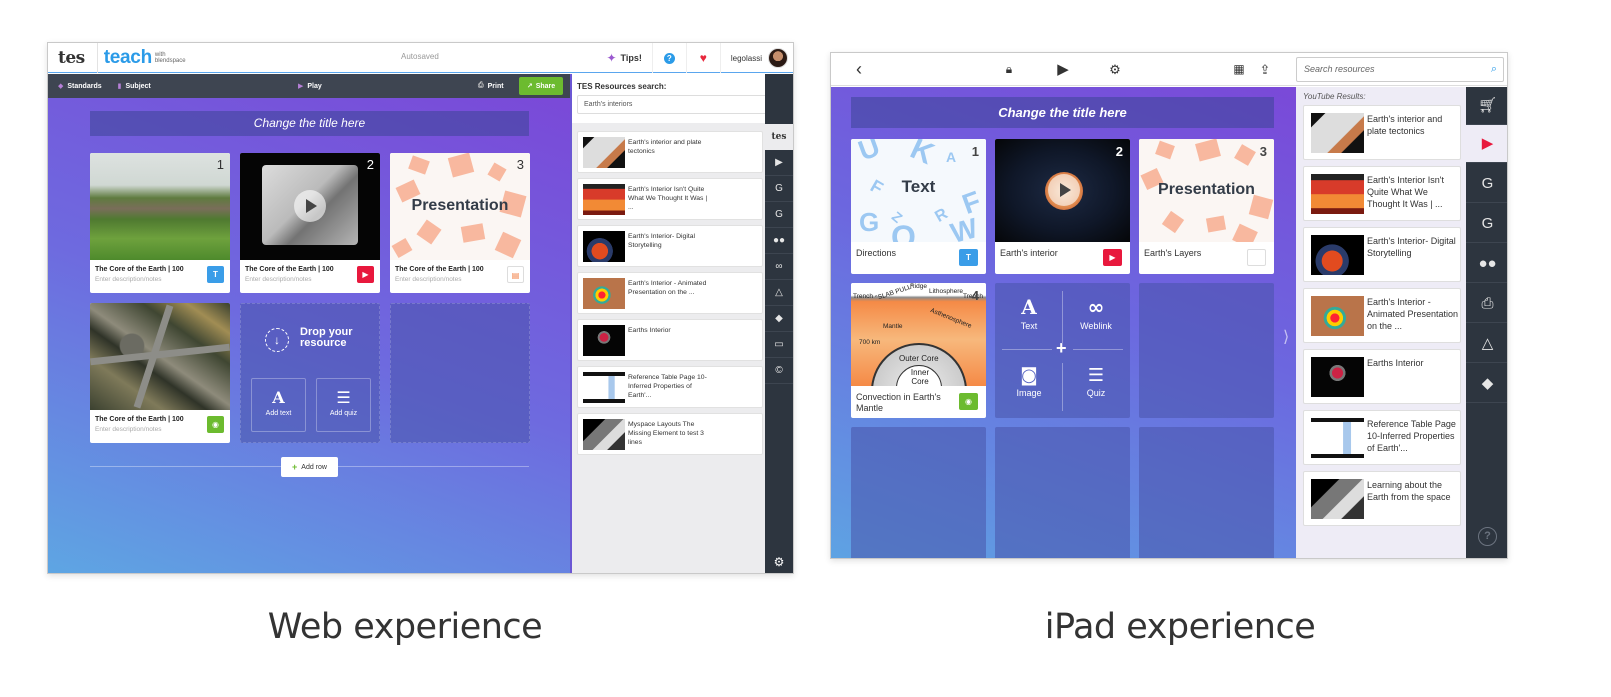 Image resolution: width=1611 pixels, height=697 pixels. What do you see at coordinates (1029, 313) in the screenshot?
I see `add-text-button: A Text` at bounding box center [1029, 313].